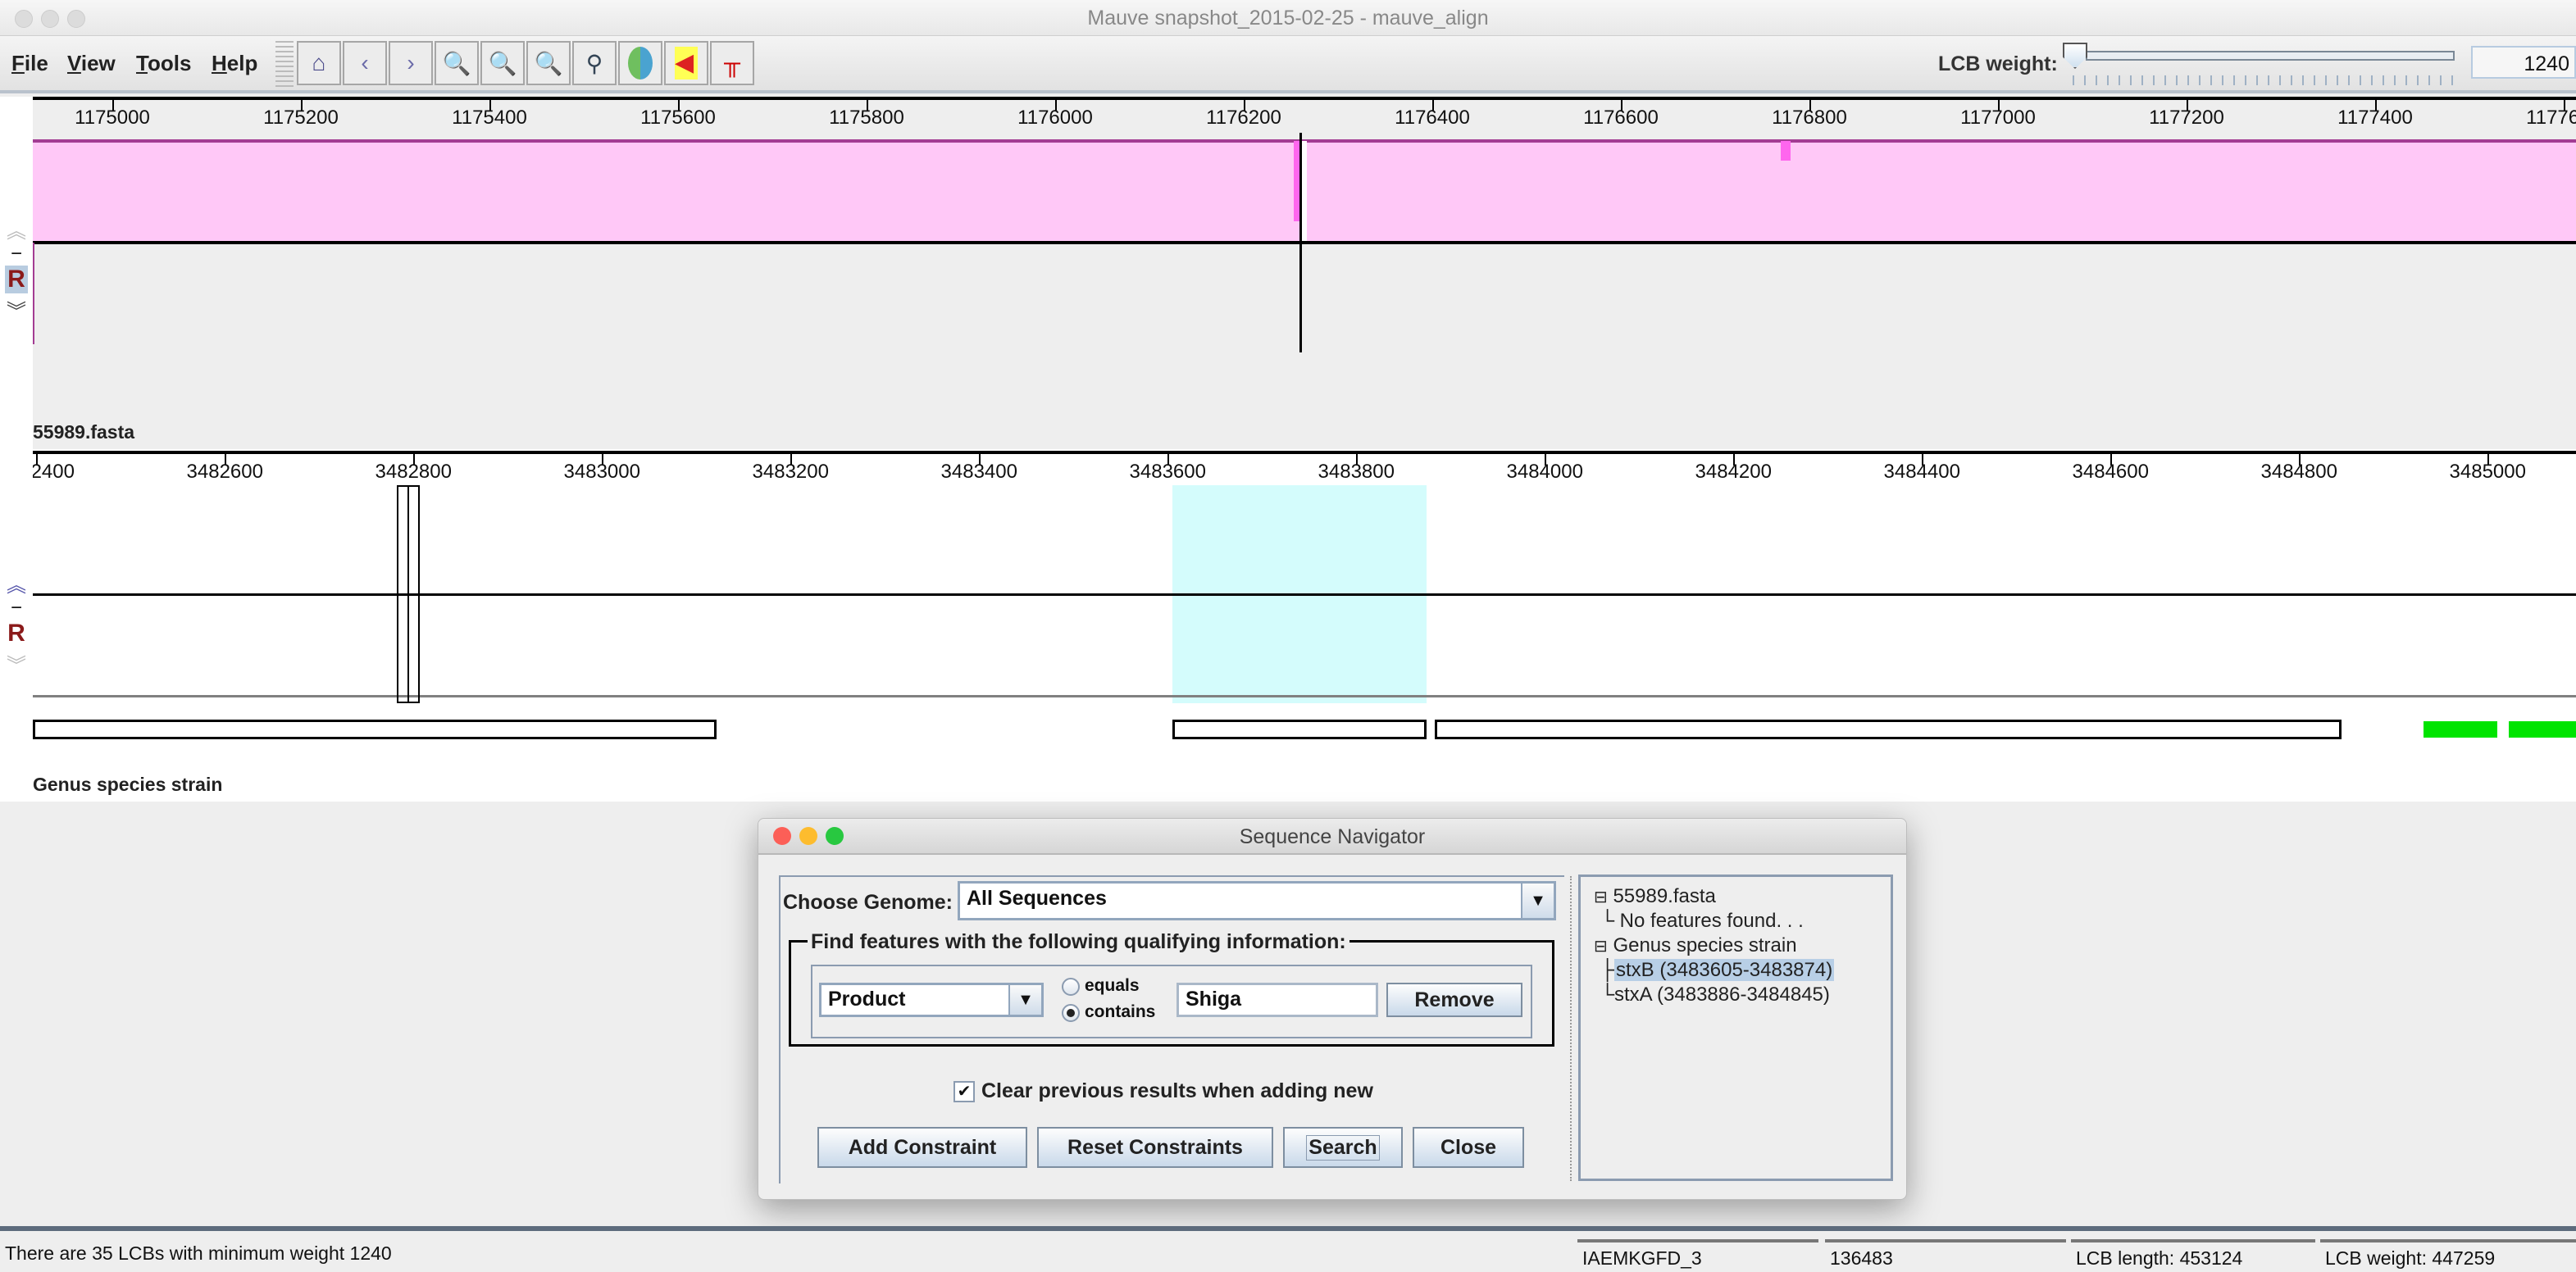  What do you see at coordinates (1571, 1028) in the screenshot?
I see `split-pane-divider` at bounding box center [1571, 1028].